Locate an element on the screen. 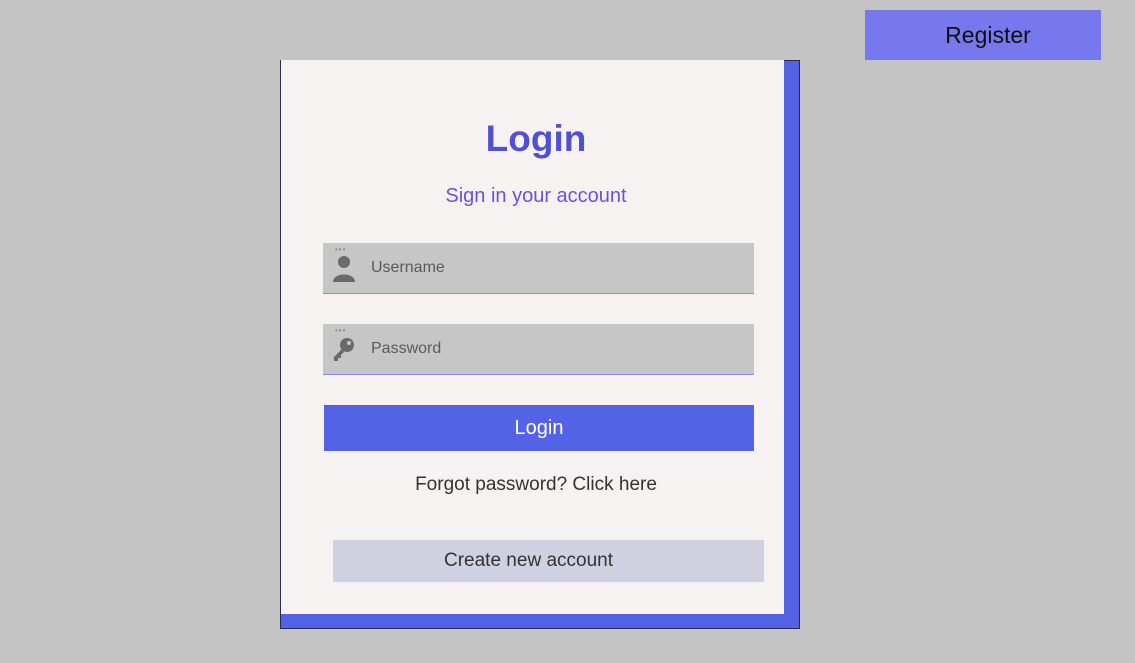 Image resolution: width=1135 pixels, height=663 pixels. page-title: Login is located at coordinates (536, 138).